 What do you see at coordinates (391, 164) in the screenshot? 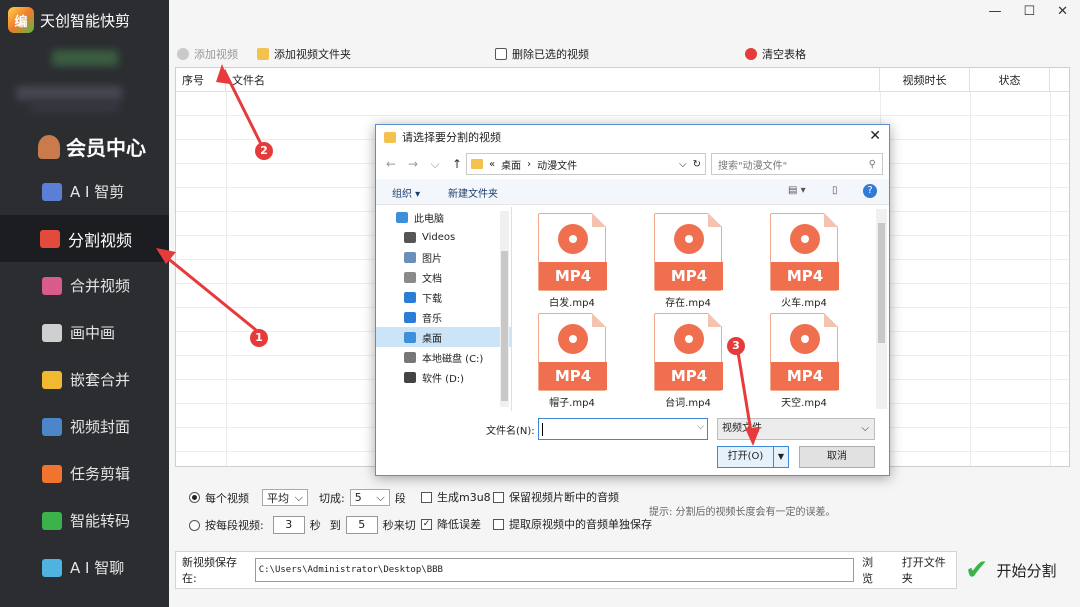
I see `back-arrow-icon: ←` at bounding box center [391, 164].